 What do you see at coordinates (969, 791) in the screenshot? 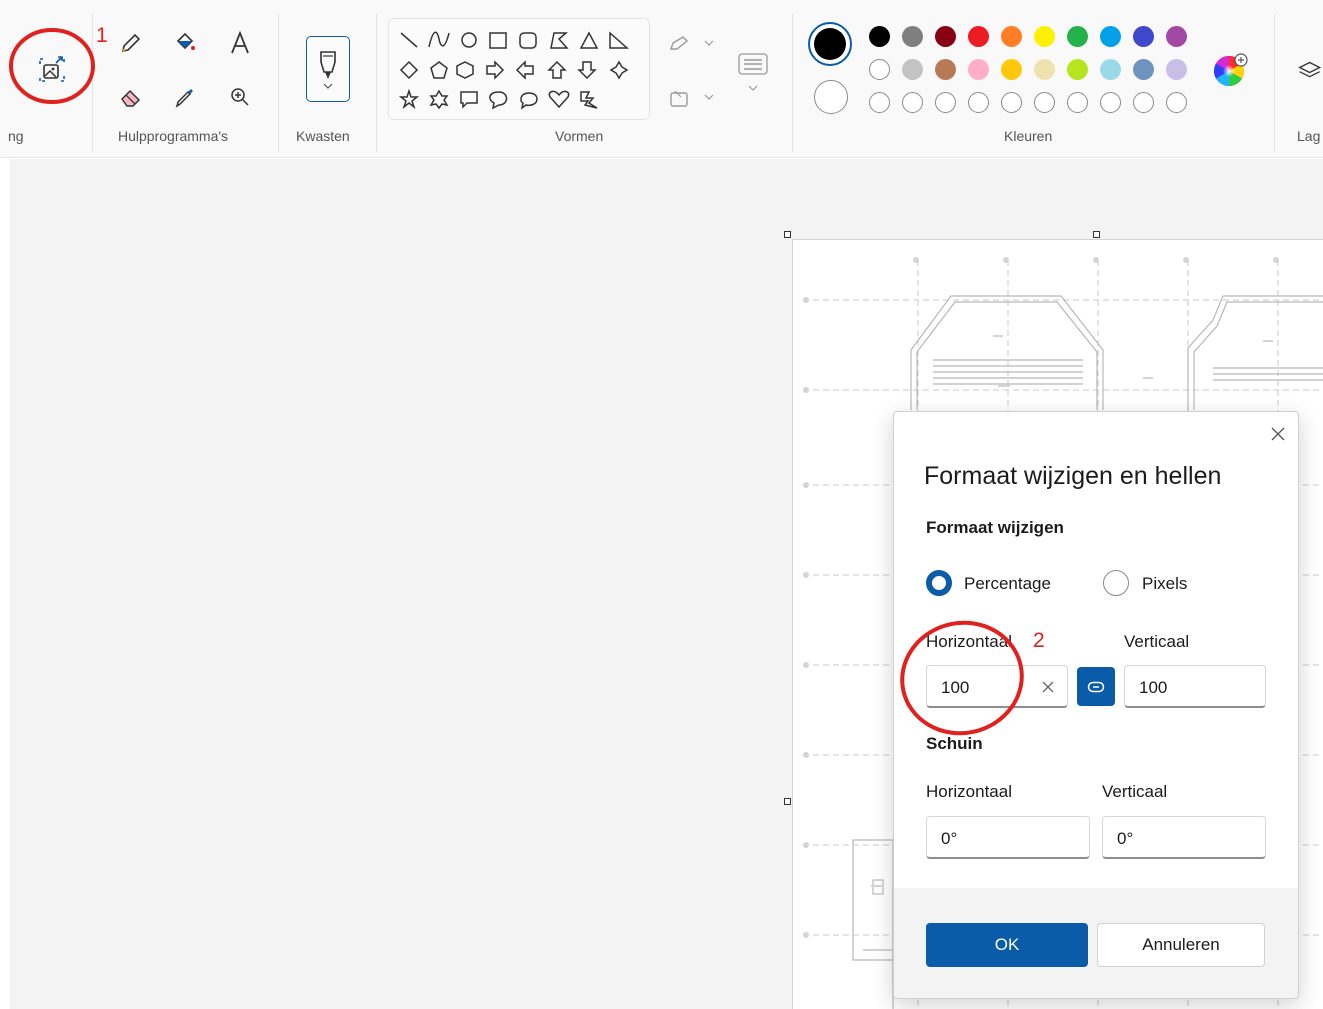
I see `horizontal-skew-label: Horizontaal` at bounding box center [969, 791].